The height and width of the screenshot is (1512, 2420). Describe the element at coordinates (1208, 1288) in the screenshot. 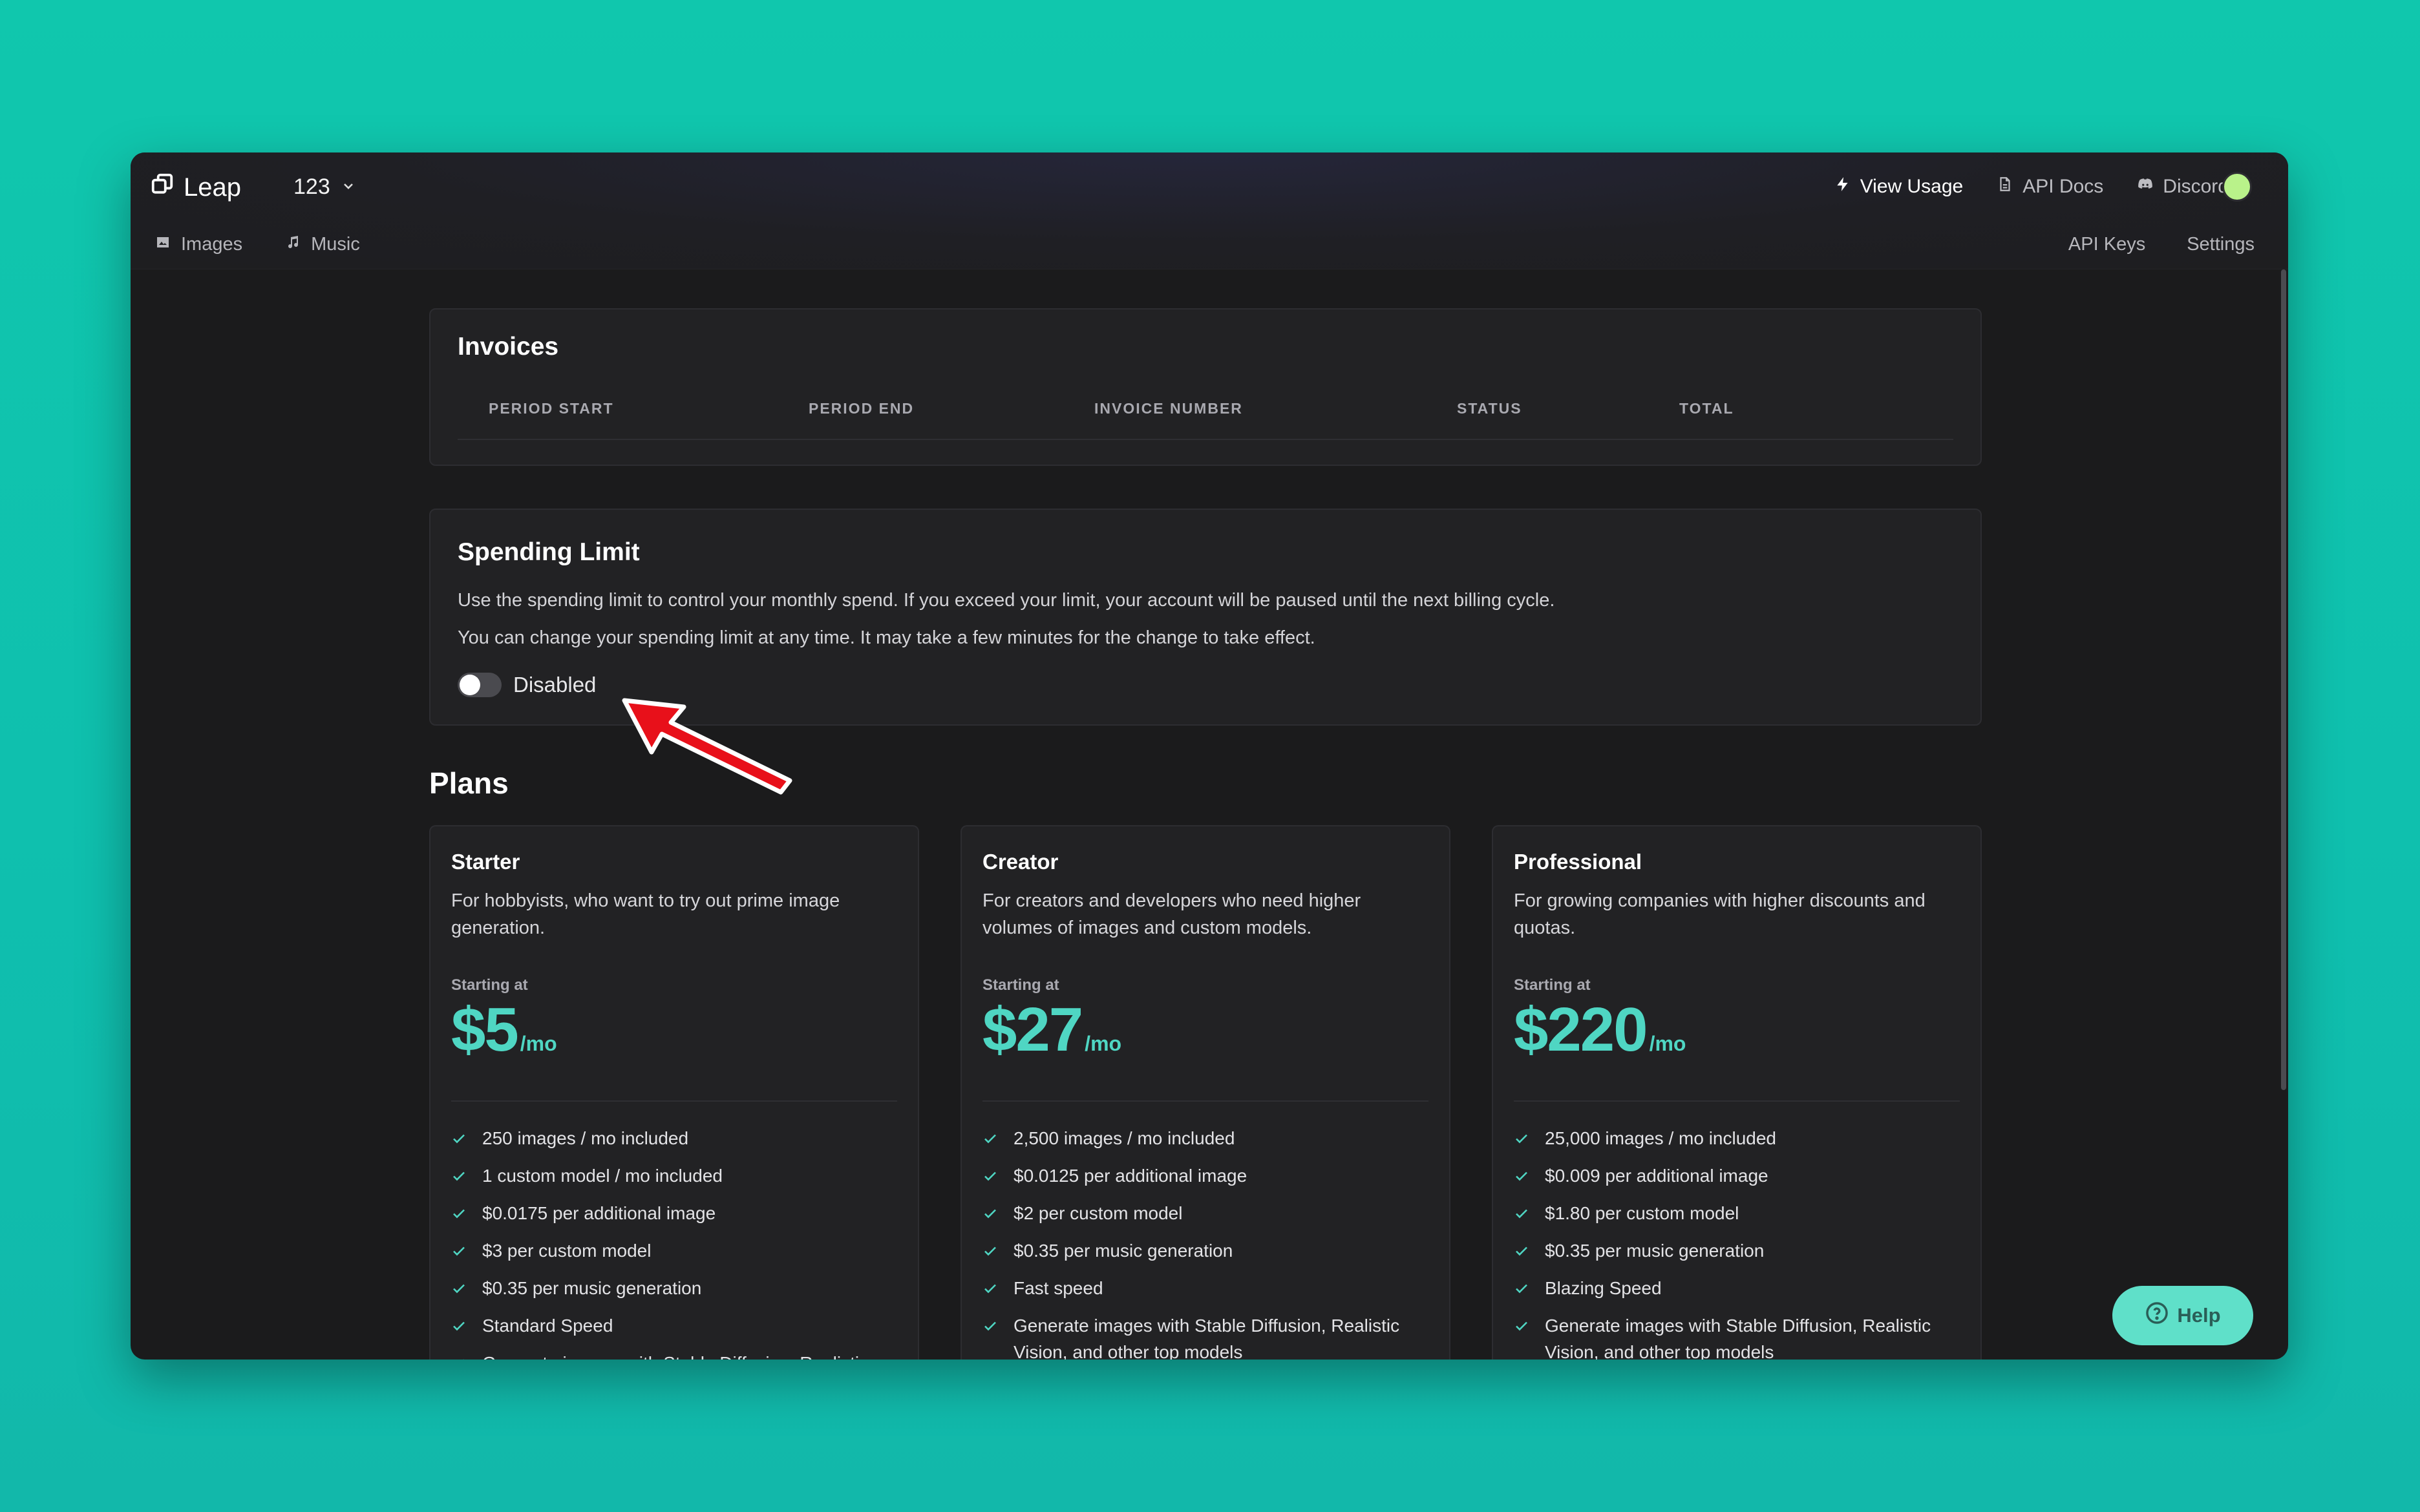

I see `feature-item: Fast speed` at that location.